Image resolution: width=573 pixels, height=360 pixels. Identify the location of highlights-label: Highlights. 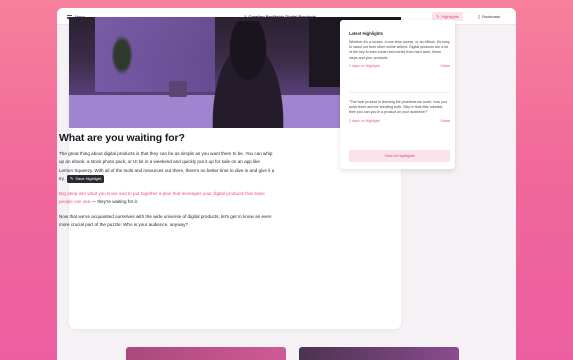
(450, 16).